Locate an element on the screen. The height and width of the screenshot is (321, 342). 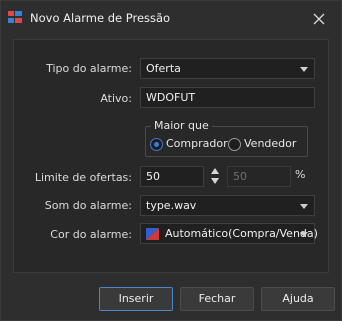
percent-input: 50 is located at coordinates (259, 176).